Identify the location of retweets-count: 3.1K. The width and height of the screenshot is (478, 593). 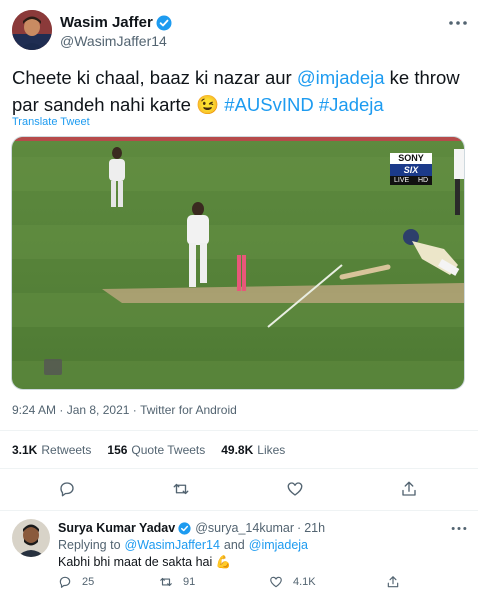
(25, 450).